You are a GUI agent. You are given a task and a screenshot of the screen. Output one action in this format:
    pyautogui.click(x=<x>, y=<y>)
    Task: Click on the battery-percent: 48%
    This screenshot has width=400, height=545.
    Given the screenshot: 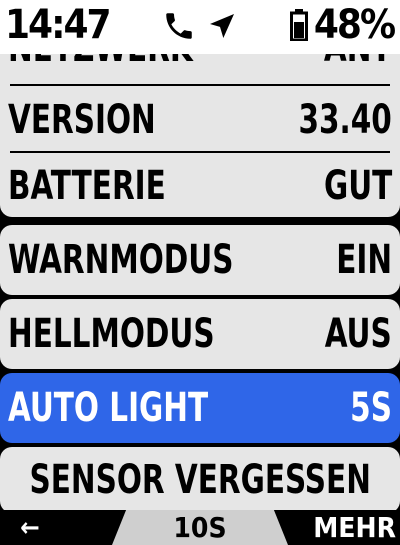 What is the action you would take?
    pyautogui.click(x=354, y=25)
    